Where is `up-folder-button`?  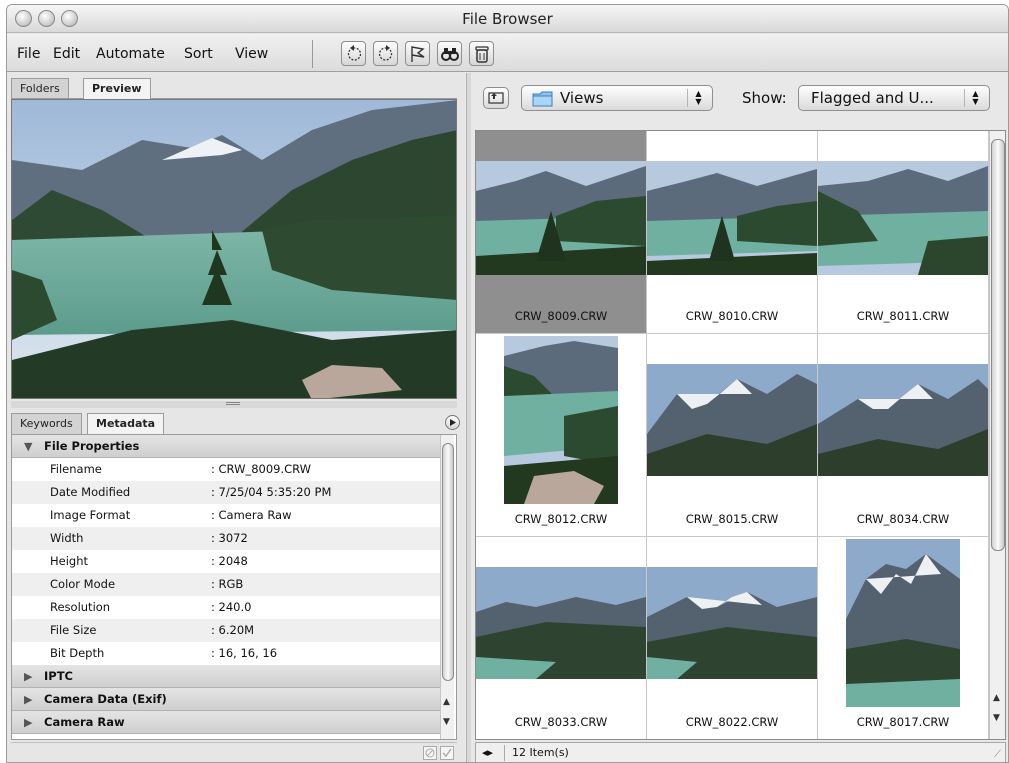 up-folder-button is located at coordinates (496, 98).